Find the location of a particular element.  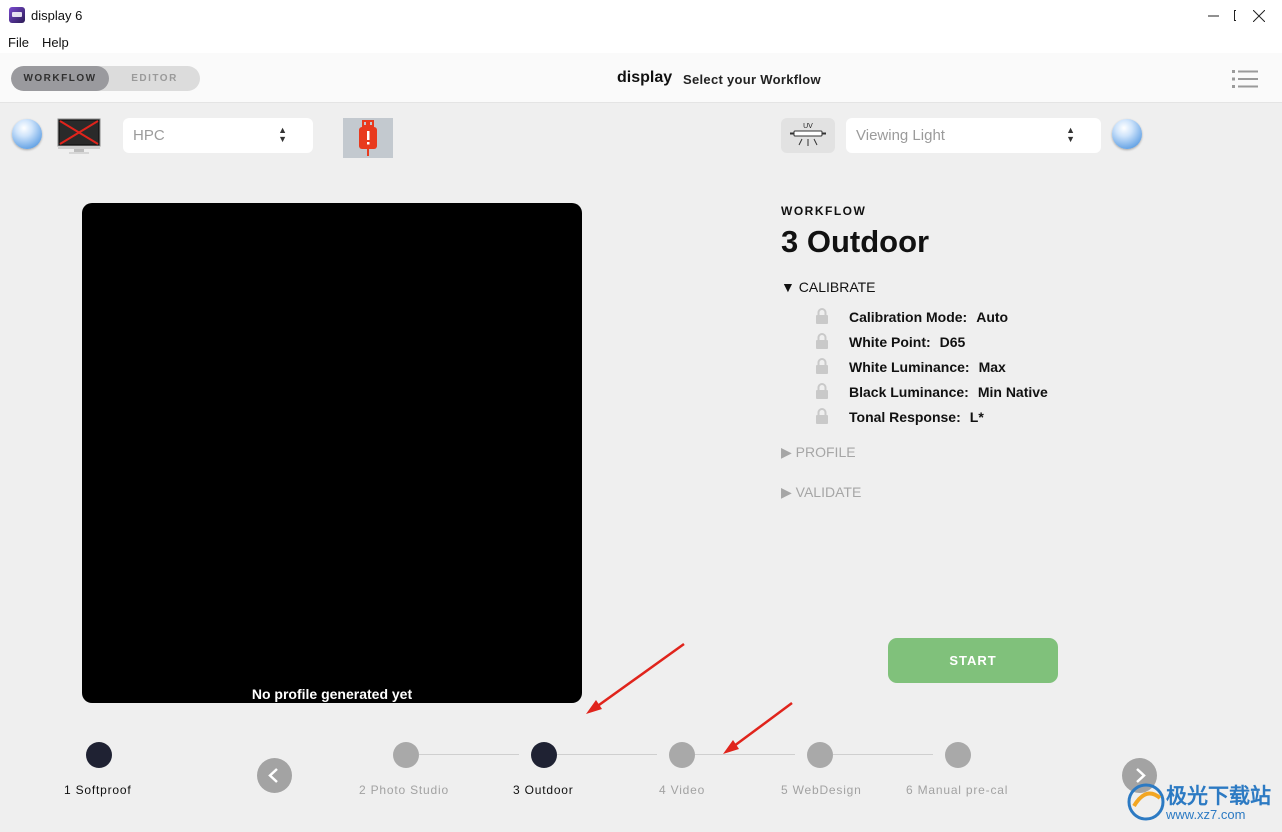

profile-section-toggle: ▶ PROFILE is located at coordinates (818, 452).